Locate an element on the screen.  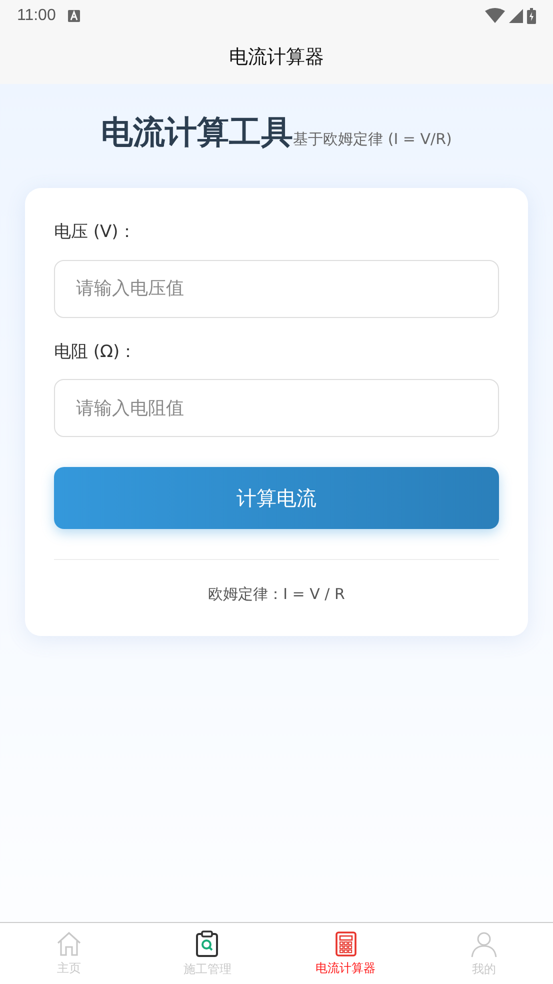
battery-icon is located at coordinates (531, 16).